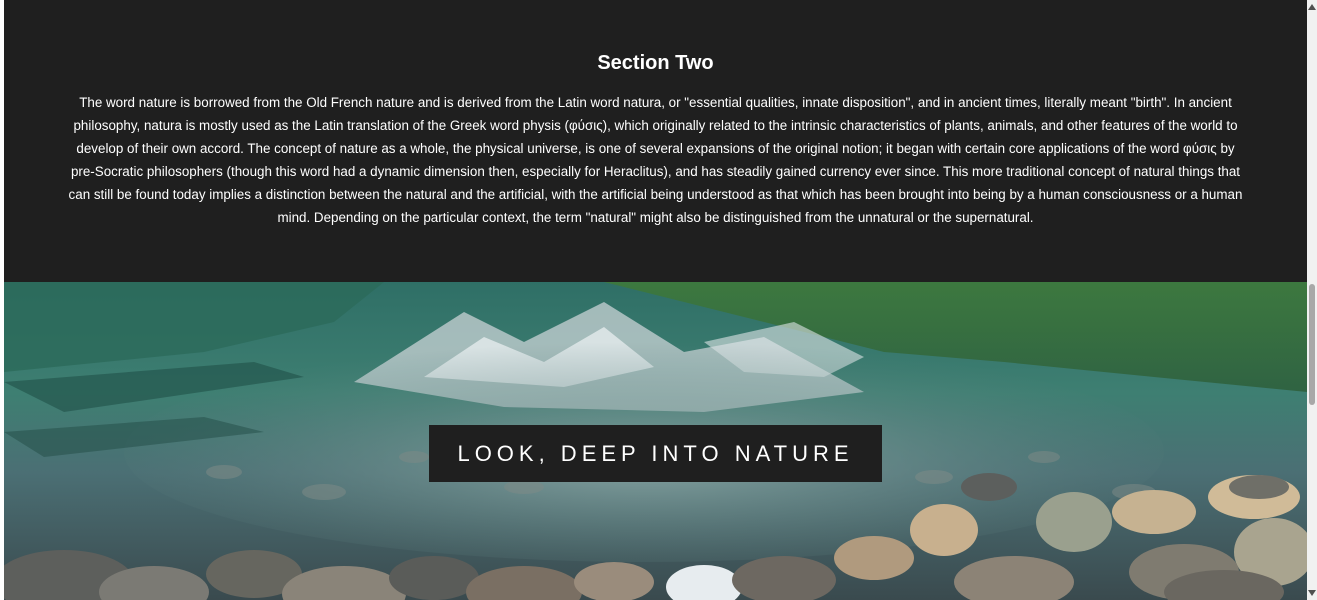  I want to click on hero-caption: LOOK, DEEP INTO NATURE, so click(655, 453).